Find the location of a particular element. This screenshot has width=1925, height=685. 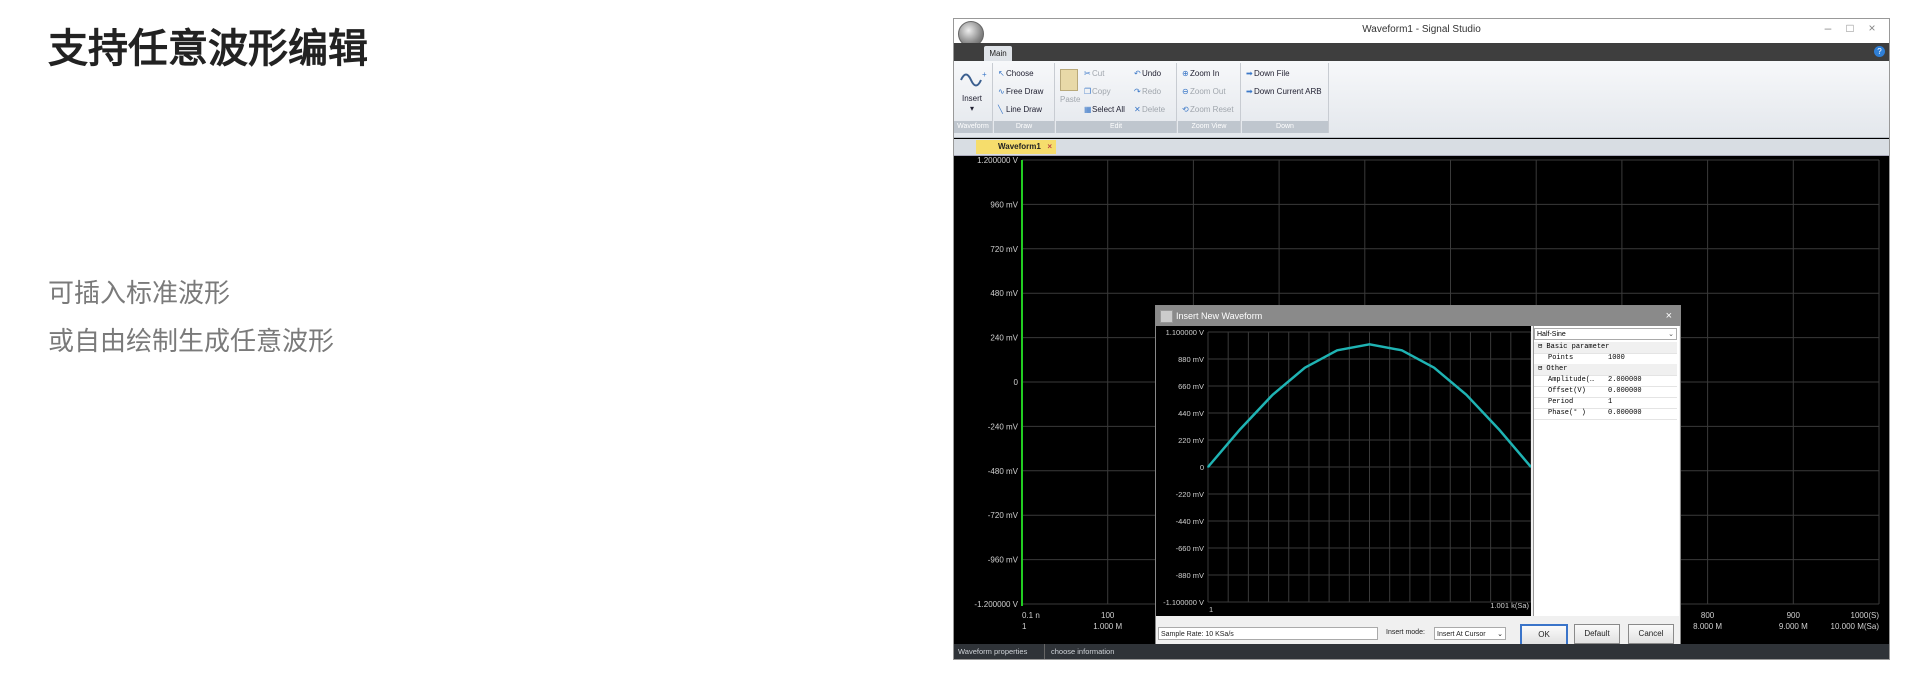

property-row: Phase(° ) 0.000000 is located at coordinates (1605, 414).